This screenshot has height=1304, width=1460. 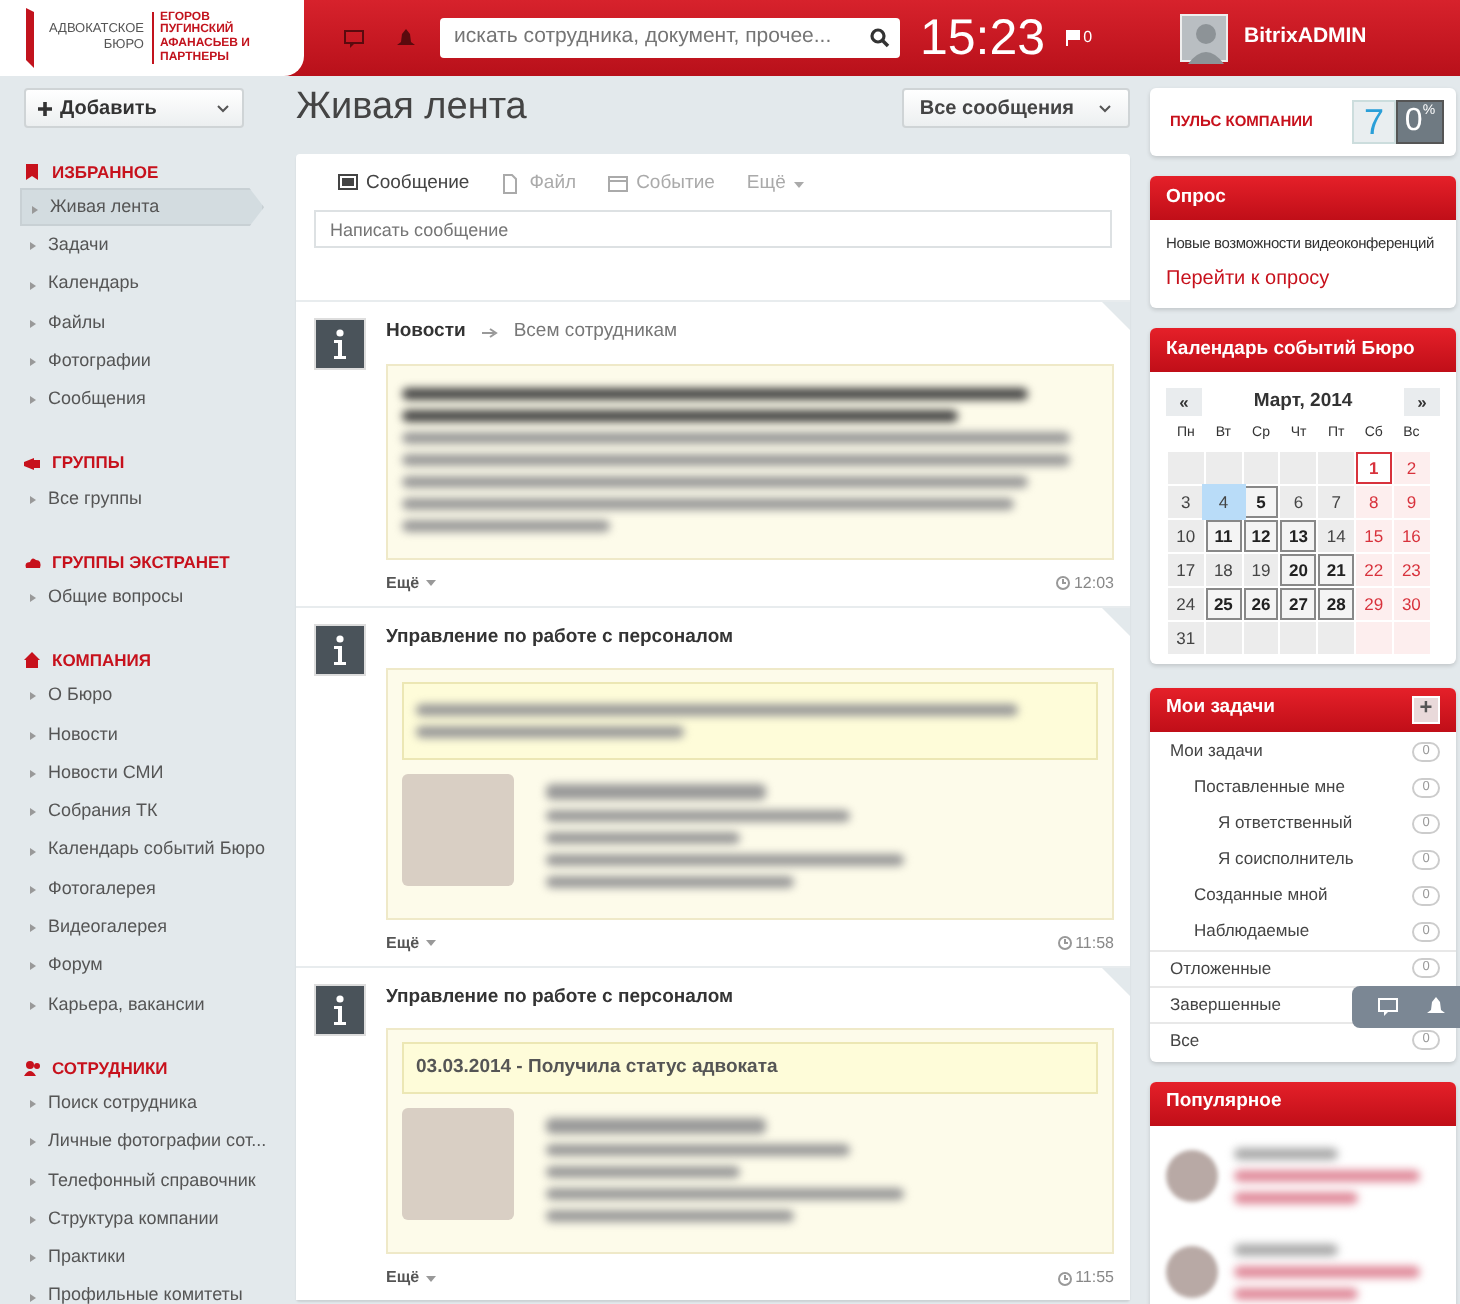 What do you see at coordinates (1336, 603) in the screenshot?
I see `calendar-day: 28` at bounding box center [1336, 603].